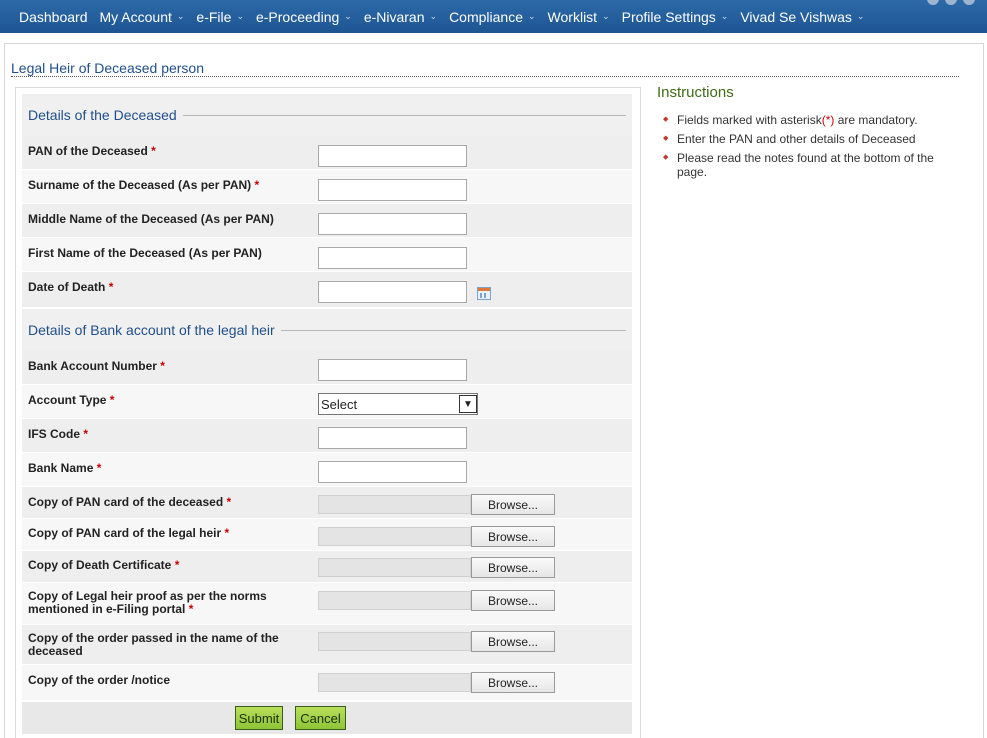  Describe the element at coordinates (485, 76) in the screenshot. I see `title-divider` at that location.